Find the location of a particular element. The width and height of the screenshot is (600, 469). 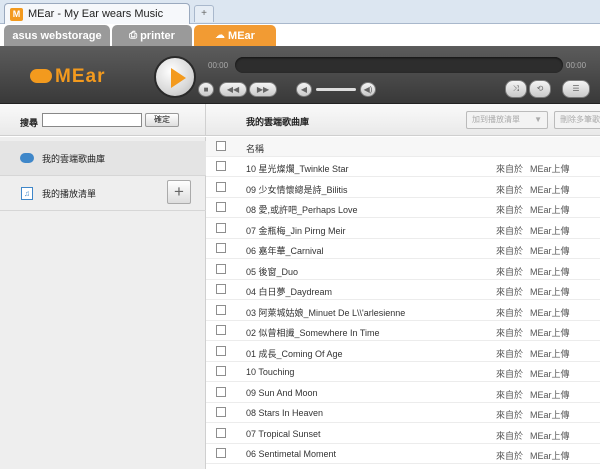

printer-icon: ⎙ is located at coordinates (133, 35).